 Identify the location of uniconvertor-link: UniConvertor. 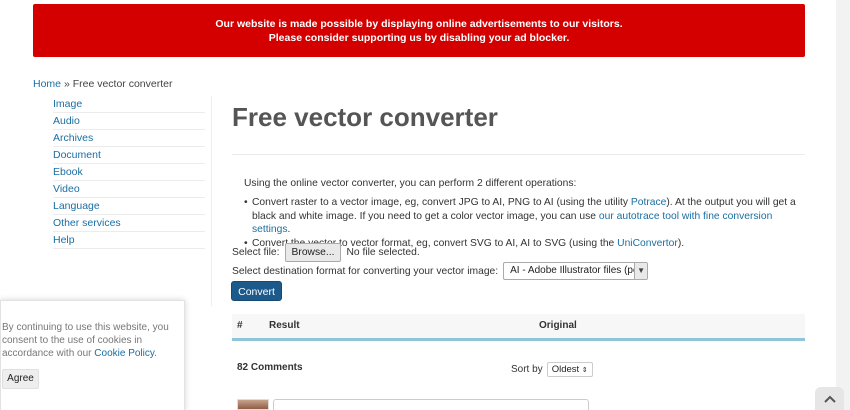
(647, 243).